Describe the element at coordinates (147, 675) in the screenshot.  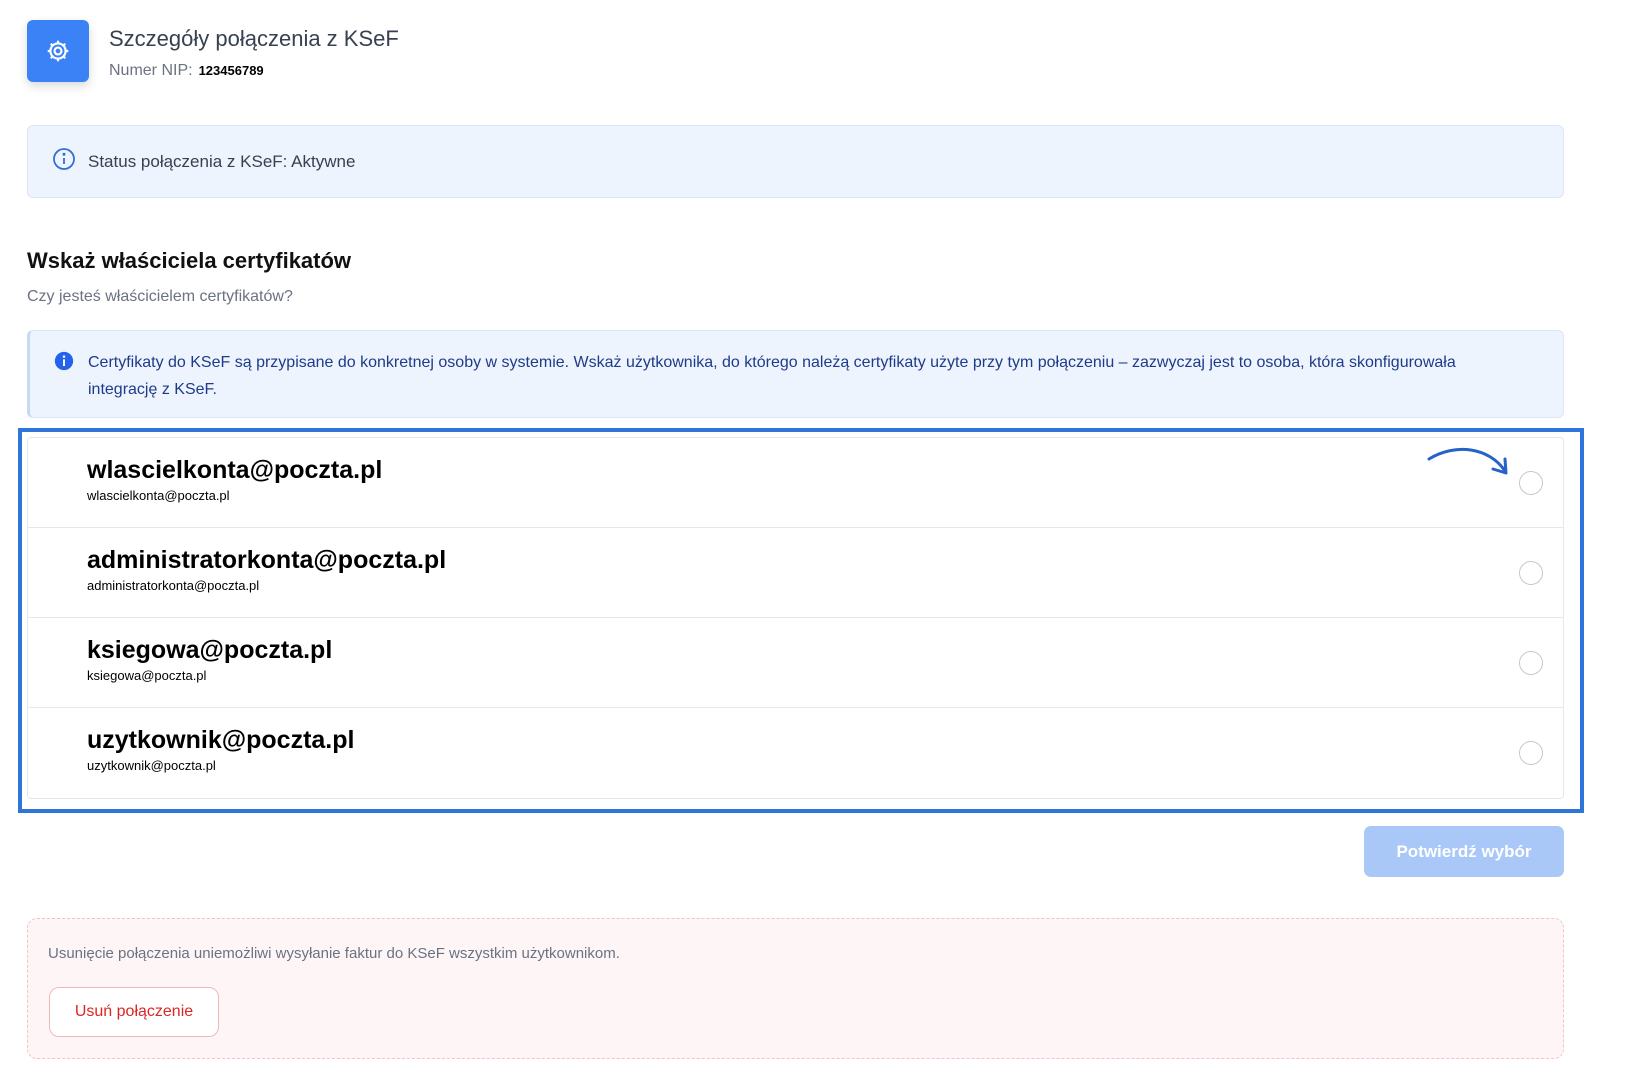
I see `user-email: ksiegowa@poczta.pl` at that location.